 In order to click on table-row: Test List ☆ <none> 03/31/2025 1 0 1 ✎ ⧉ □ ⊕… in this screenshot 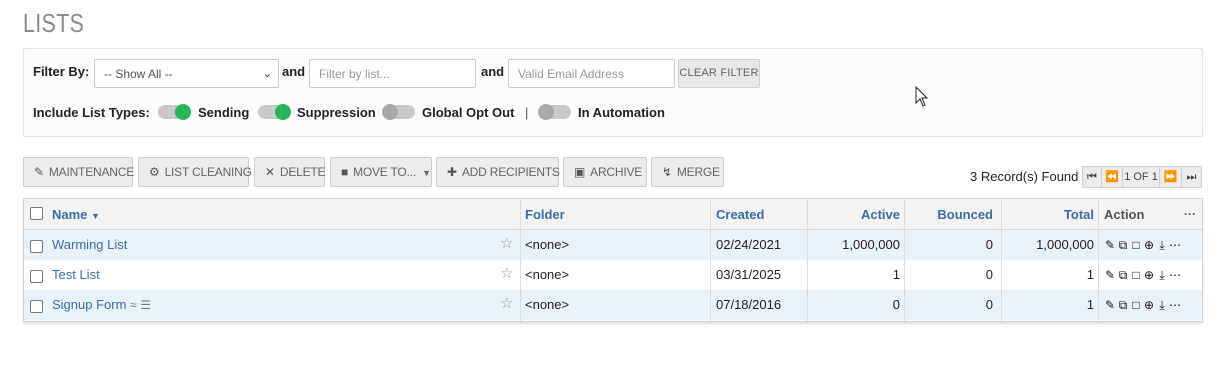, I will do `click(613, 275)`.